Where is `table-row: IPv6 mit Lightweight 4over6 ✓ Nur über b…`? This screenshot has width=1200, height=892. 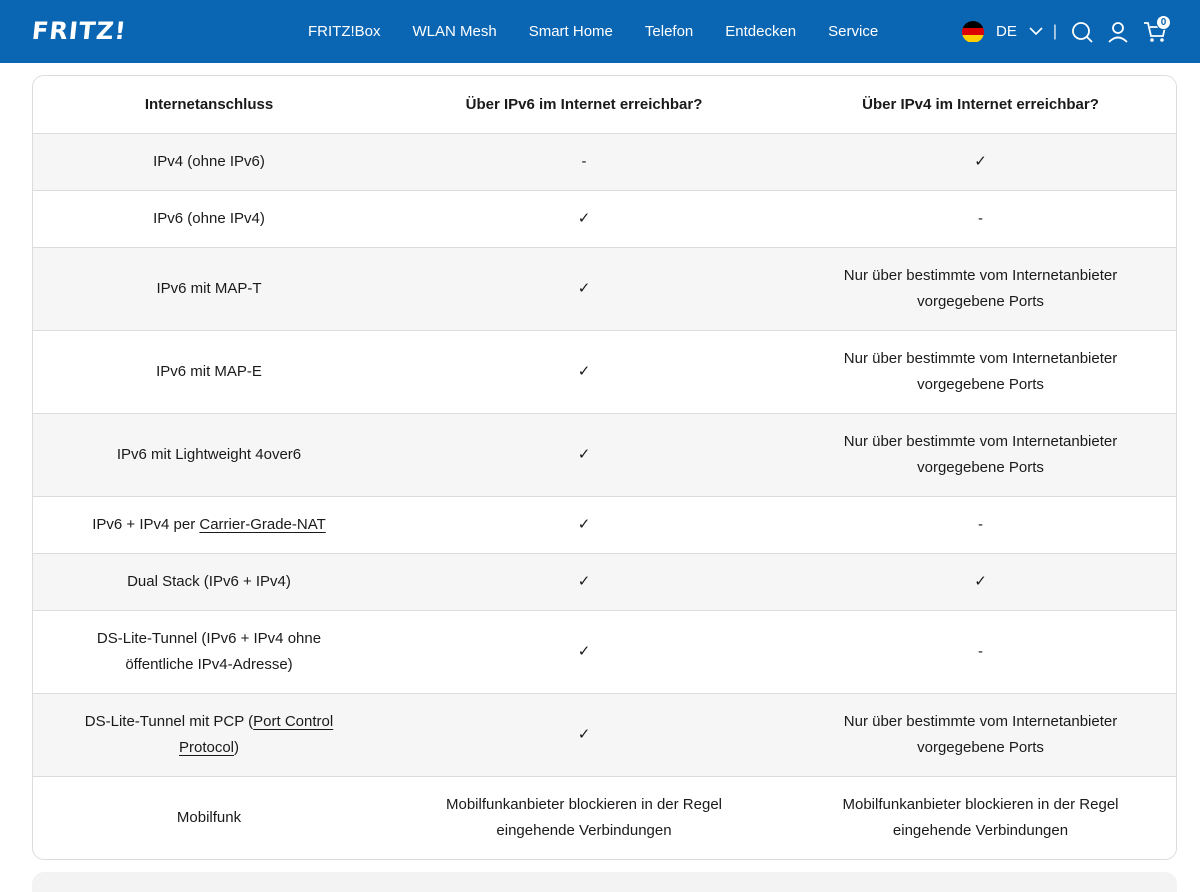 table-row: IPv6 mit Lightweight 4over6 ✓ Nur über b… is located at coordinates (604, 455).